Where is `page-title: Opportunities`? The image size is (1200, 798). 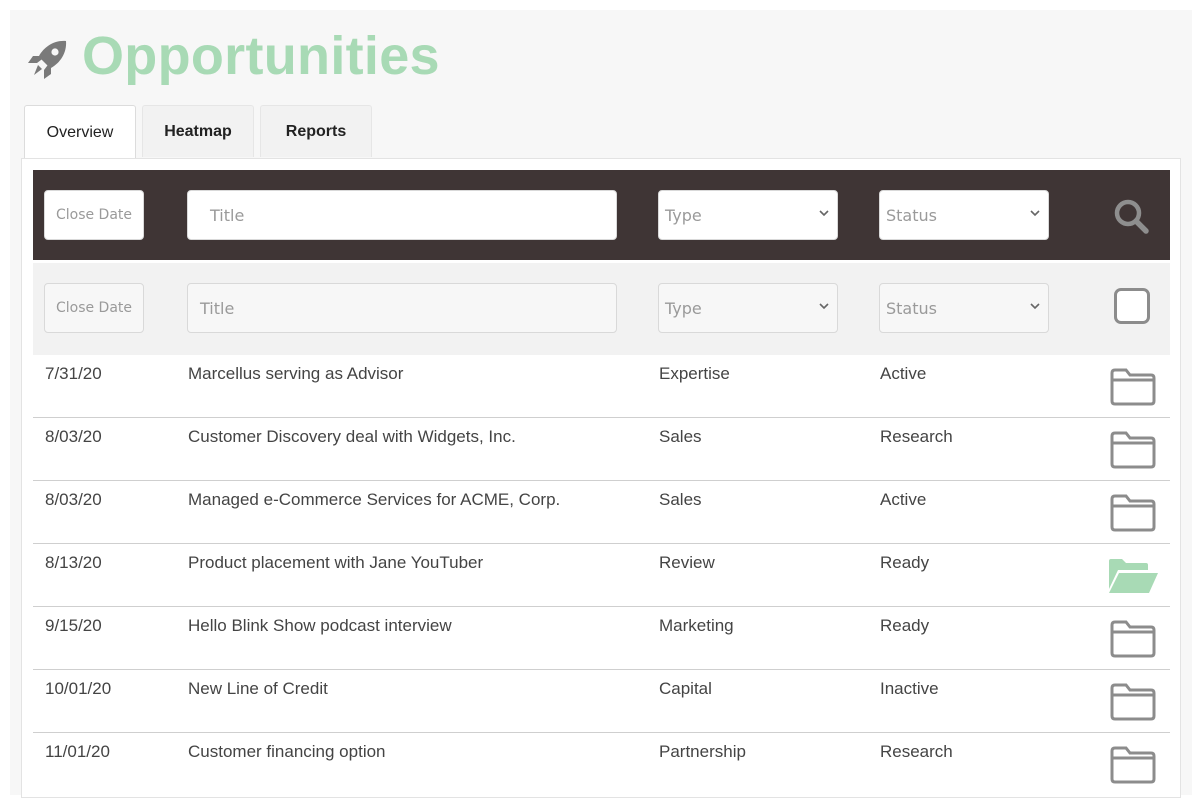
page-title: Opportunities is located at coordinates (261, 56).